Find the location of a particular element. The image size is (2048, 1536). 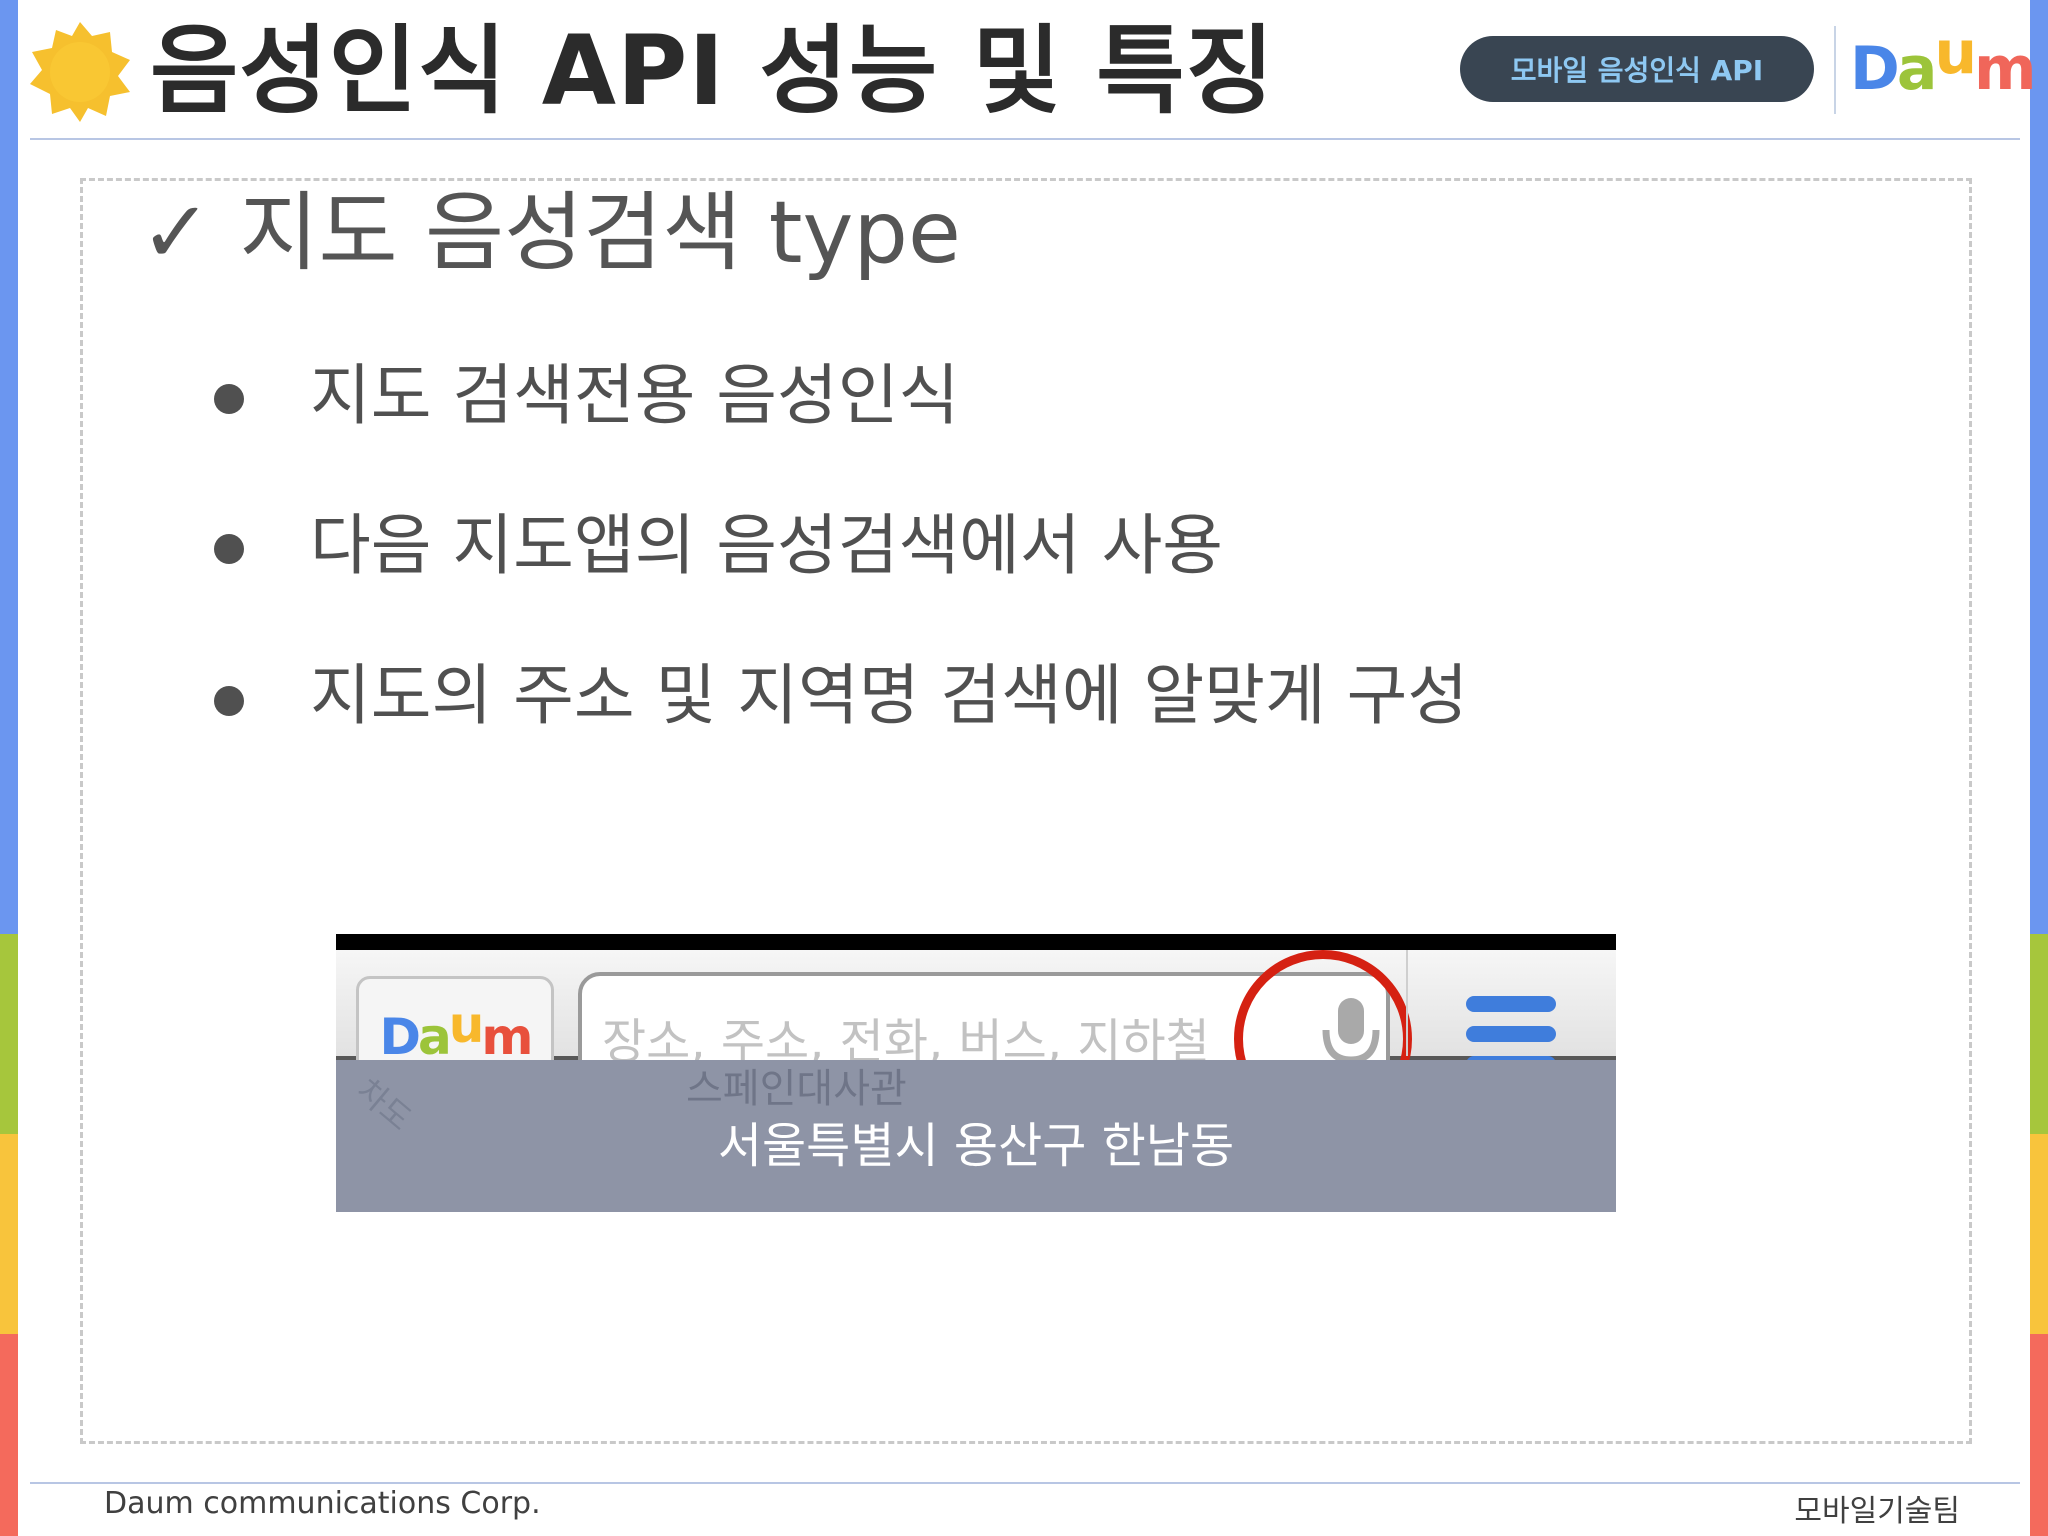

toolbar-separator is located at coordinates (1407, 1003).